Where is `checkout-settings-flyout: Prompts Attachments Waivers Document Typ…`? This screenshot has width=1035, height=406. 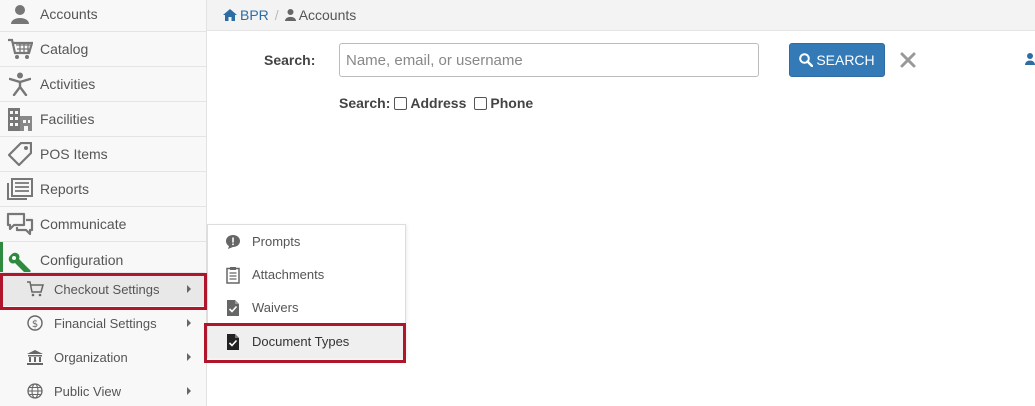 checkout-settings-flyout: Prompts Attachments Waivers Document Typ… is located at coordinates (306, 291).